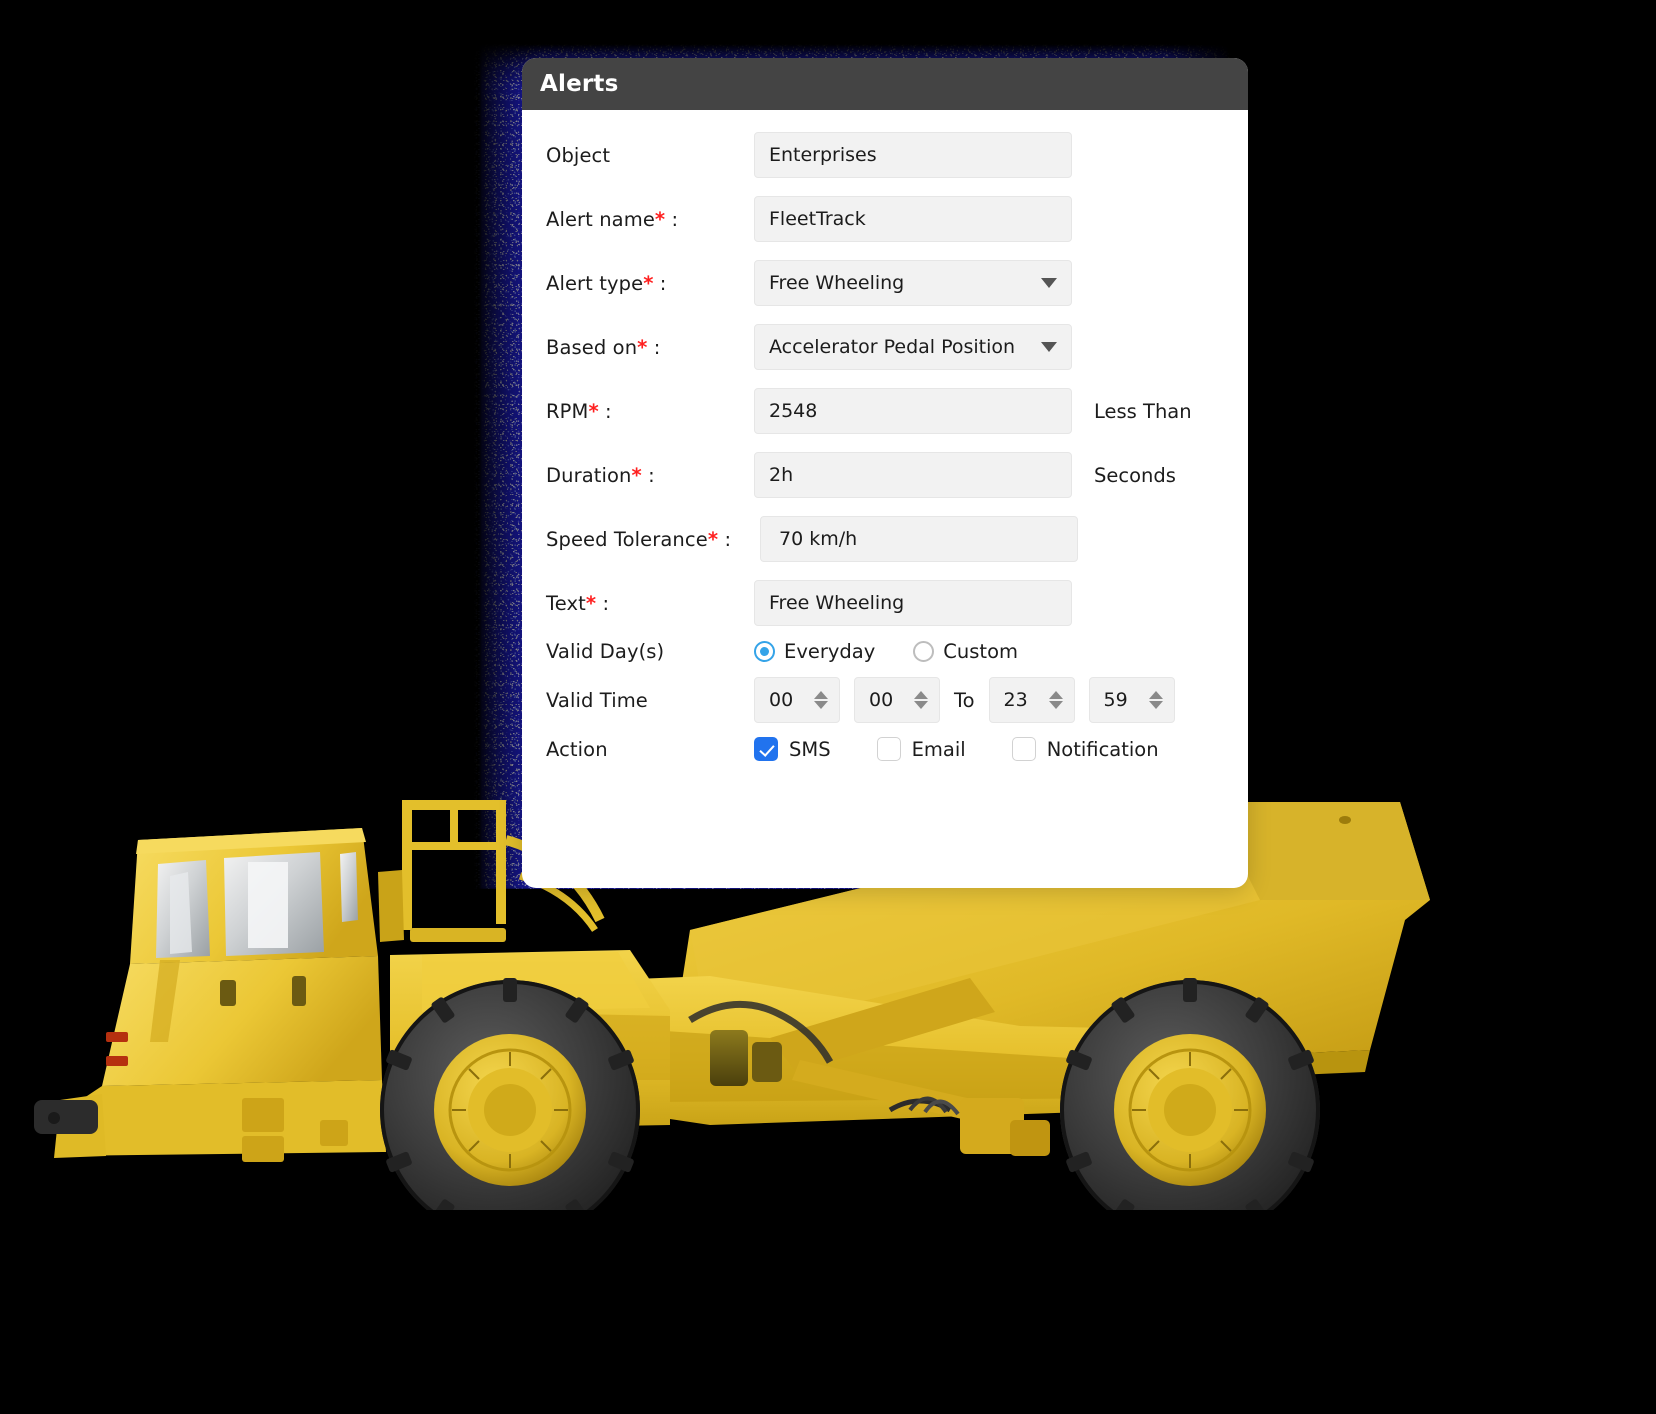 The image size is (1656, 1414). What do you see at coordinates (579, 411) in the screenshot?
I see `rpm-label: RPM* :` at bounding box center [579, 411].